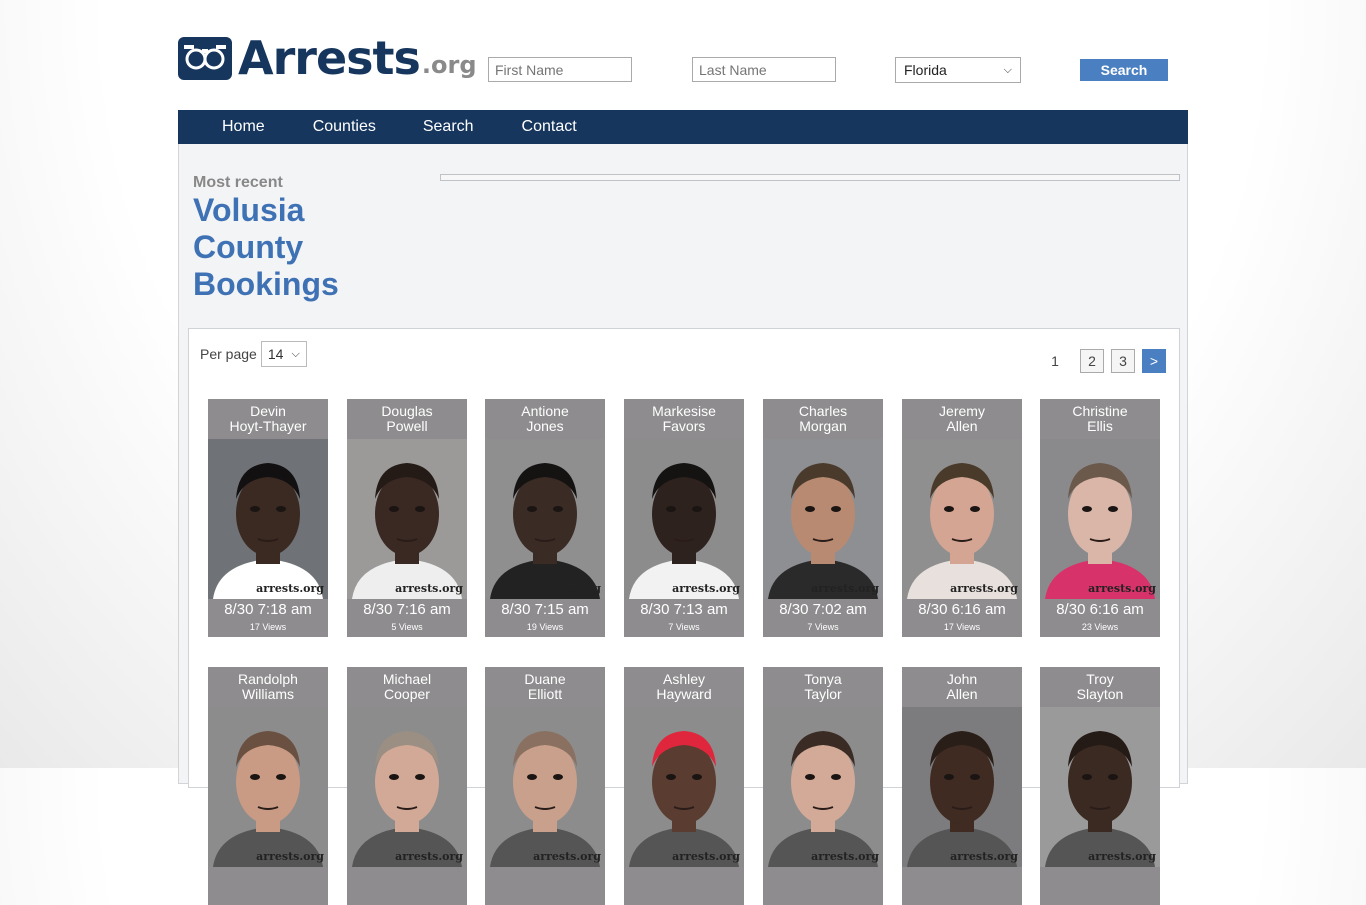 The image size is (1366, 905). What do you see at coordinates (407, 627) in the screenshot?
I see `view-count: 5 Views` at bounding box center [407, 627].